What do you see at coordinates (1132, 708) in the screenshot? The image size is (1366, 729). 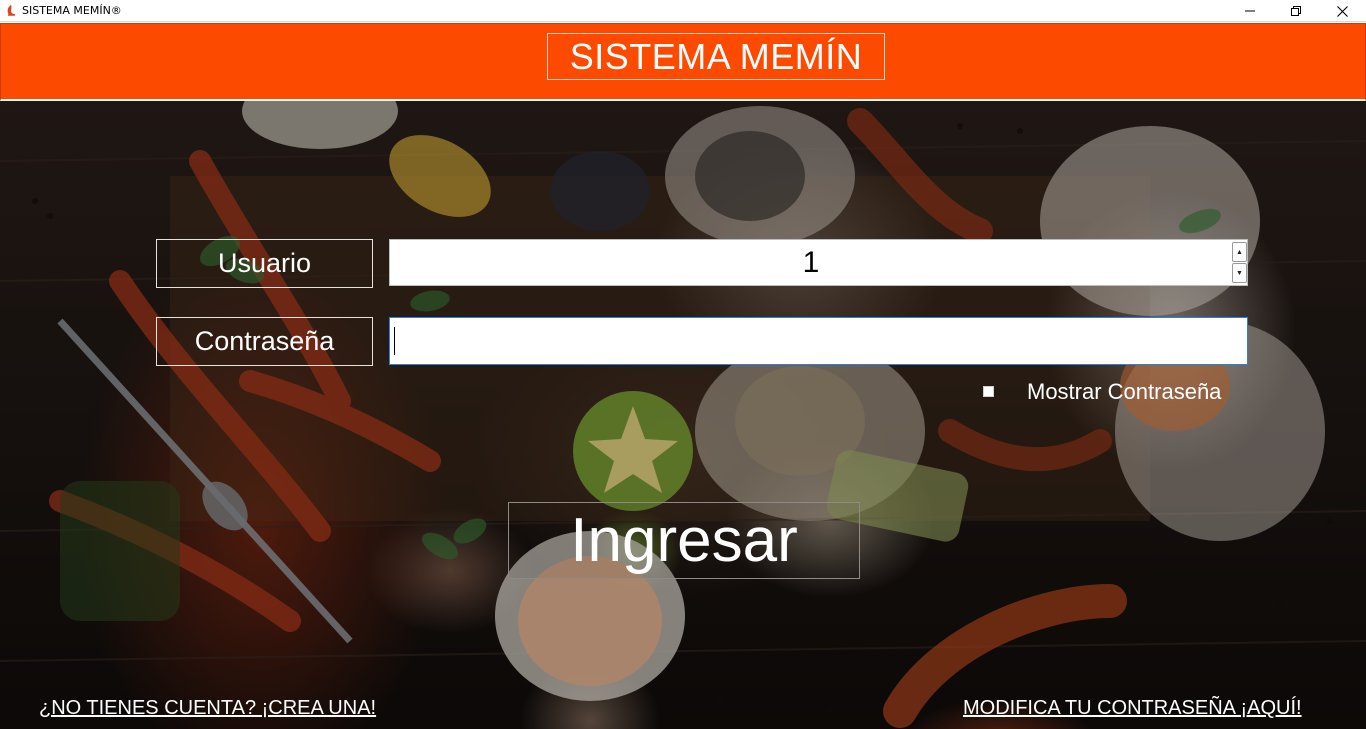 I see `modify-password-link: MODIFICA TU CONTRASEÑA ¡AQUÍ!` at bounding box center [1132, 708].